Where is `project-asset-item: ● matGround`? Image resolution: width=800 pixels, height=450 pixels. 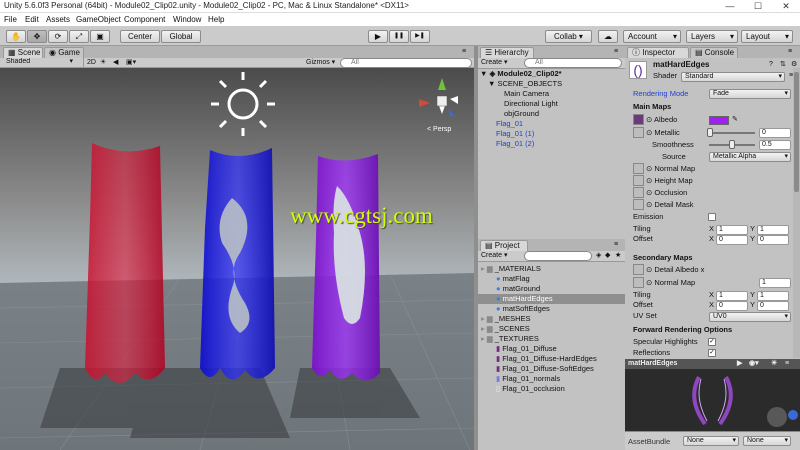
project-asset-item: ● matGround is located at coordinates (551, 289).